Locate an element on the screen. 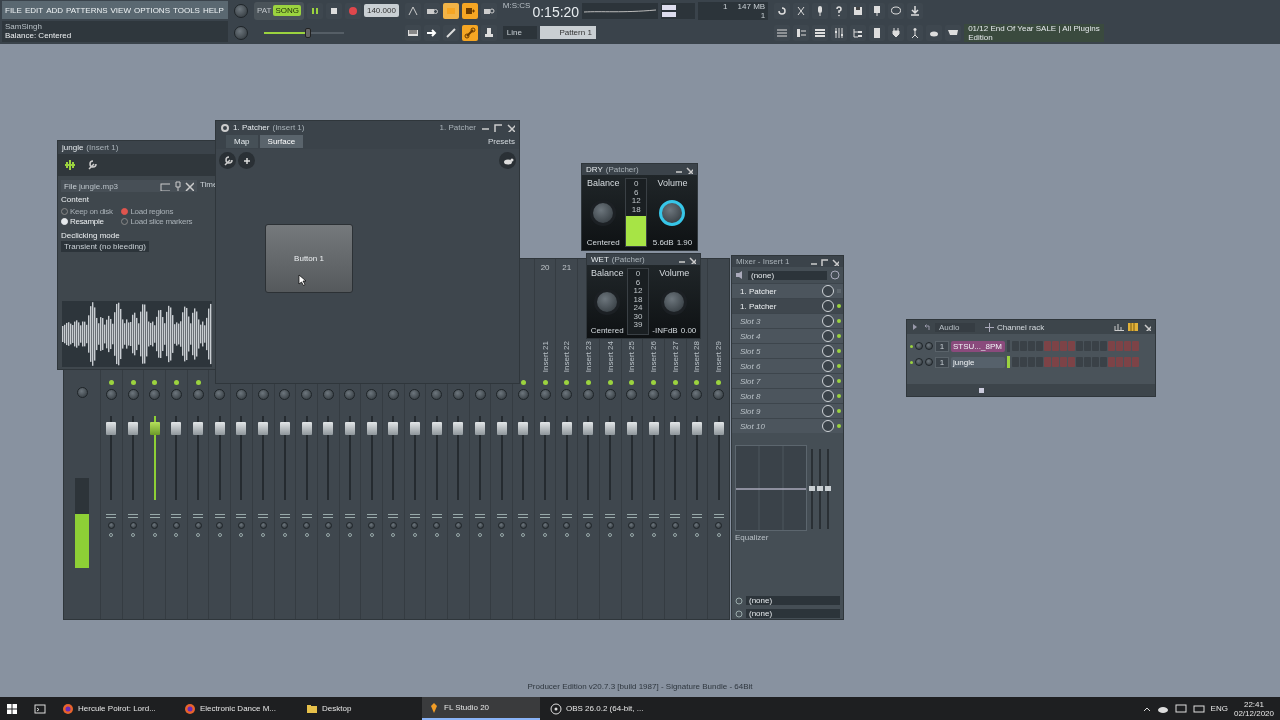  effect-slot: Slot 10 is located at coordinates (787, 425).